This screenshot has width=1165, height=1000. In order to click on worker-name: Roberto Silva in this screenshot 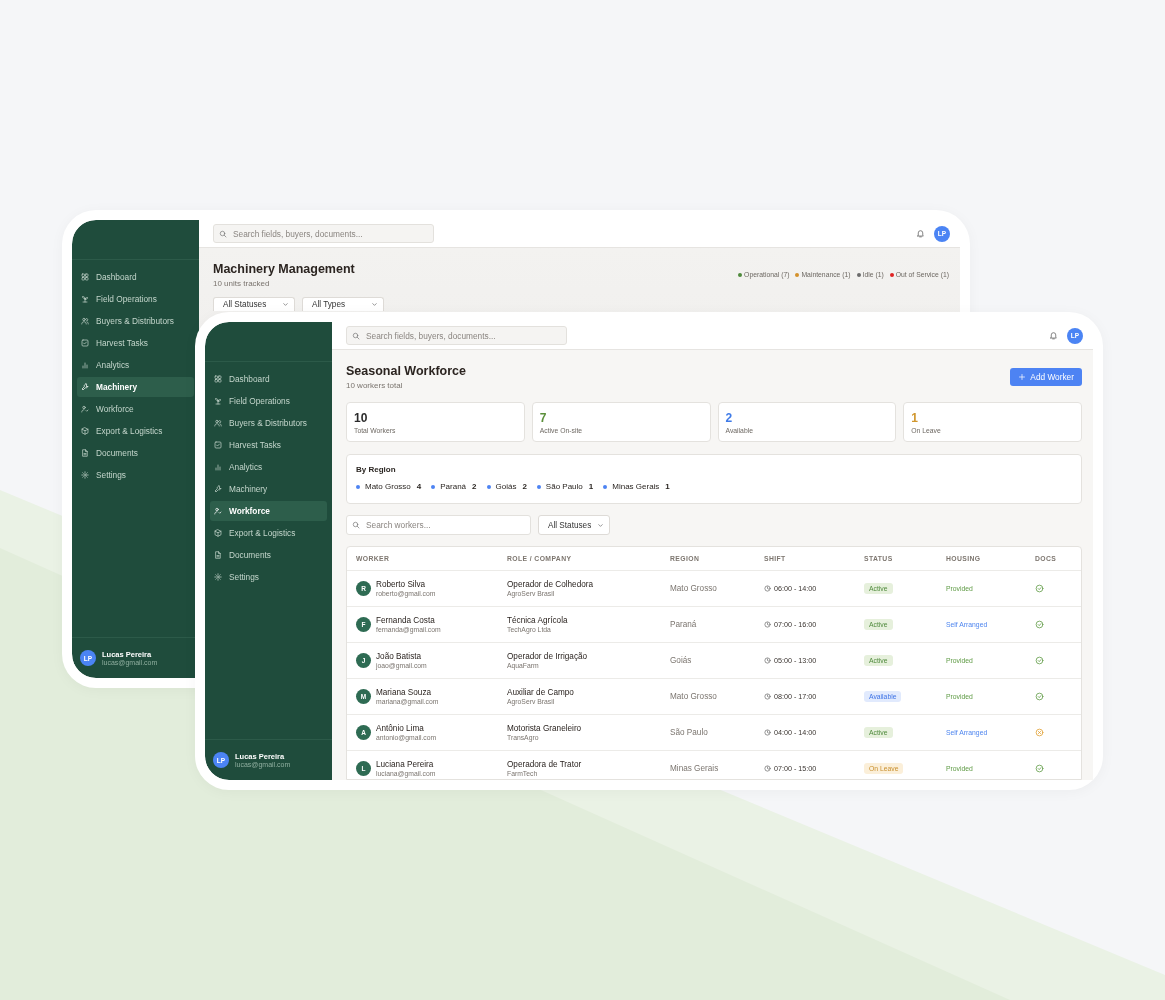, I will do `click(401, 584)`.